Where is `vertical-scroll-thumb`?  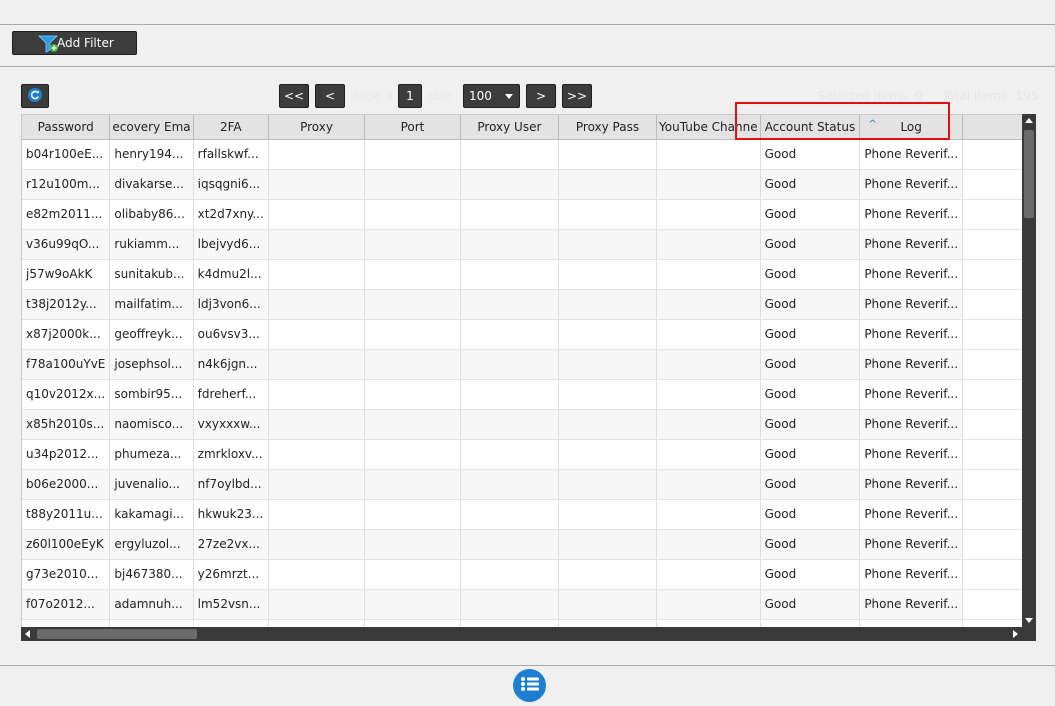
vertical-scroll-thumb is located at coordinates (1029, 174).